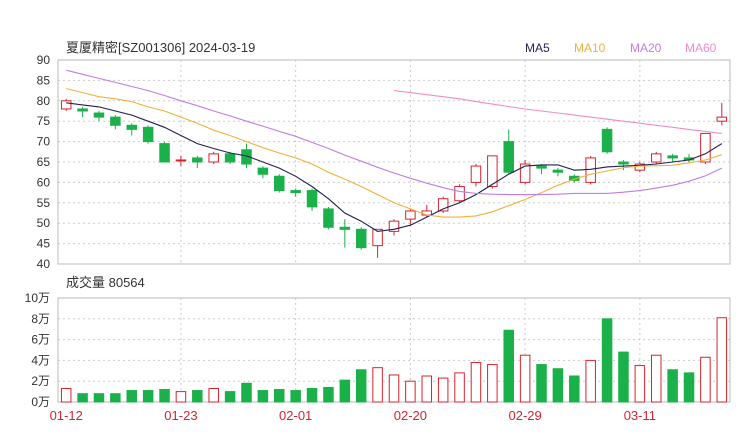 This screenshot has width=740, height=445. Describe the element at coordinates (410, 415) in the screenshot. I see `date-label: 02-20` at that location.